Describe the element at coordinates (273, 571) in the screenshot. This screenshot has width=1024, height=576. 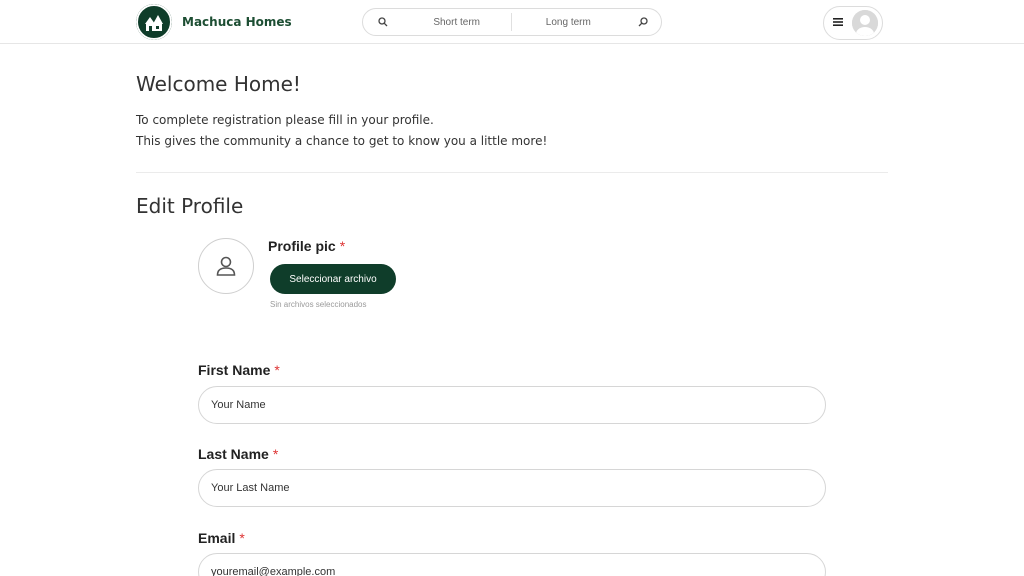
I see `email-value: youremail@example.com` at that location.